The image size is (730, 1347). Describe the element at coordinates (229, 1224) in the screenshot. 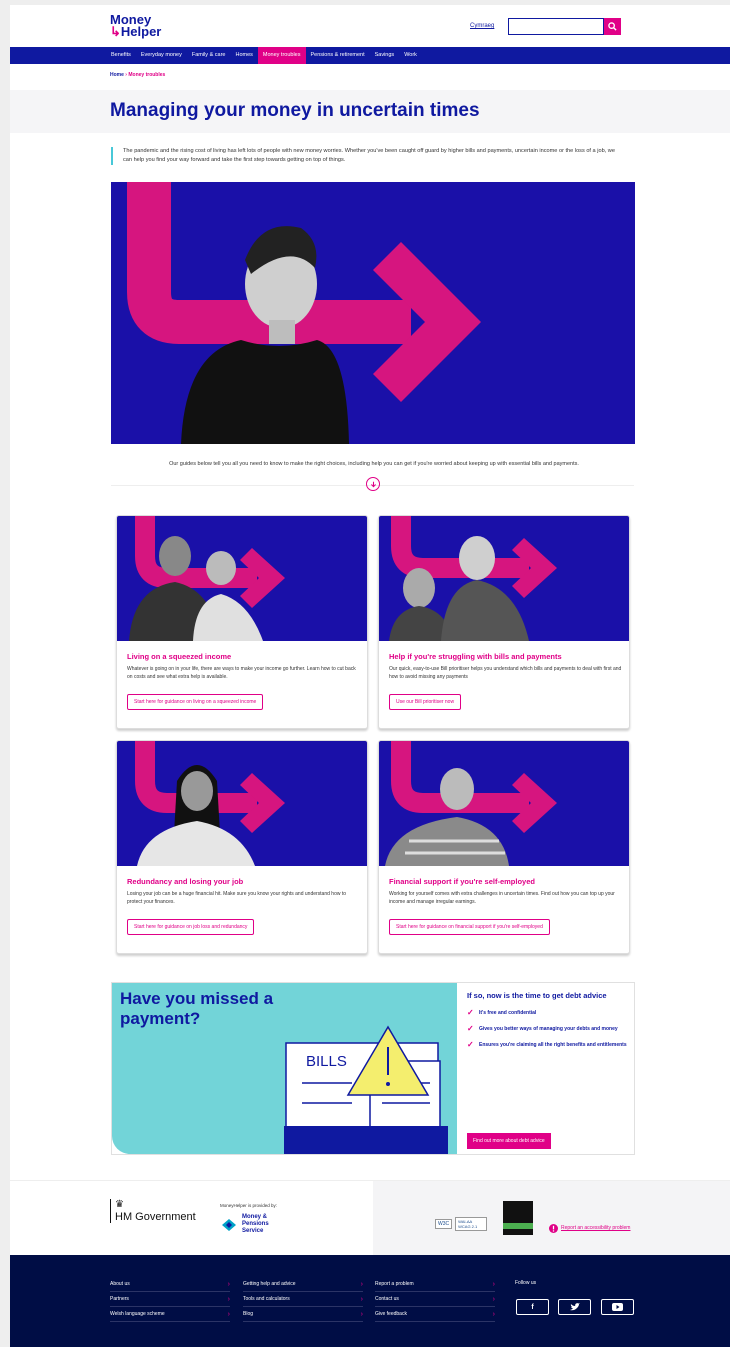

I see `maps-logo-icon` at that location.